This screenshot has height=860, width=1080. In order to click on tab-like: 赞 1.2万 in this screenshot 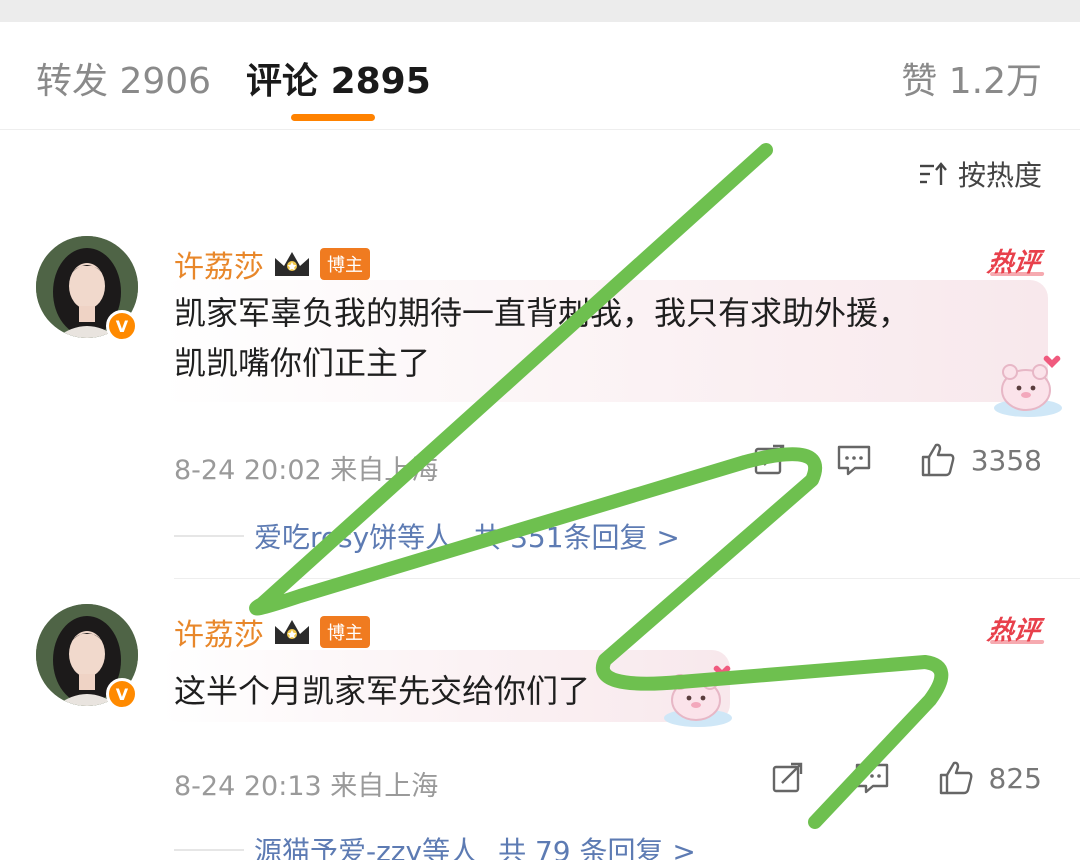, I will do `click(971, 78)`.